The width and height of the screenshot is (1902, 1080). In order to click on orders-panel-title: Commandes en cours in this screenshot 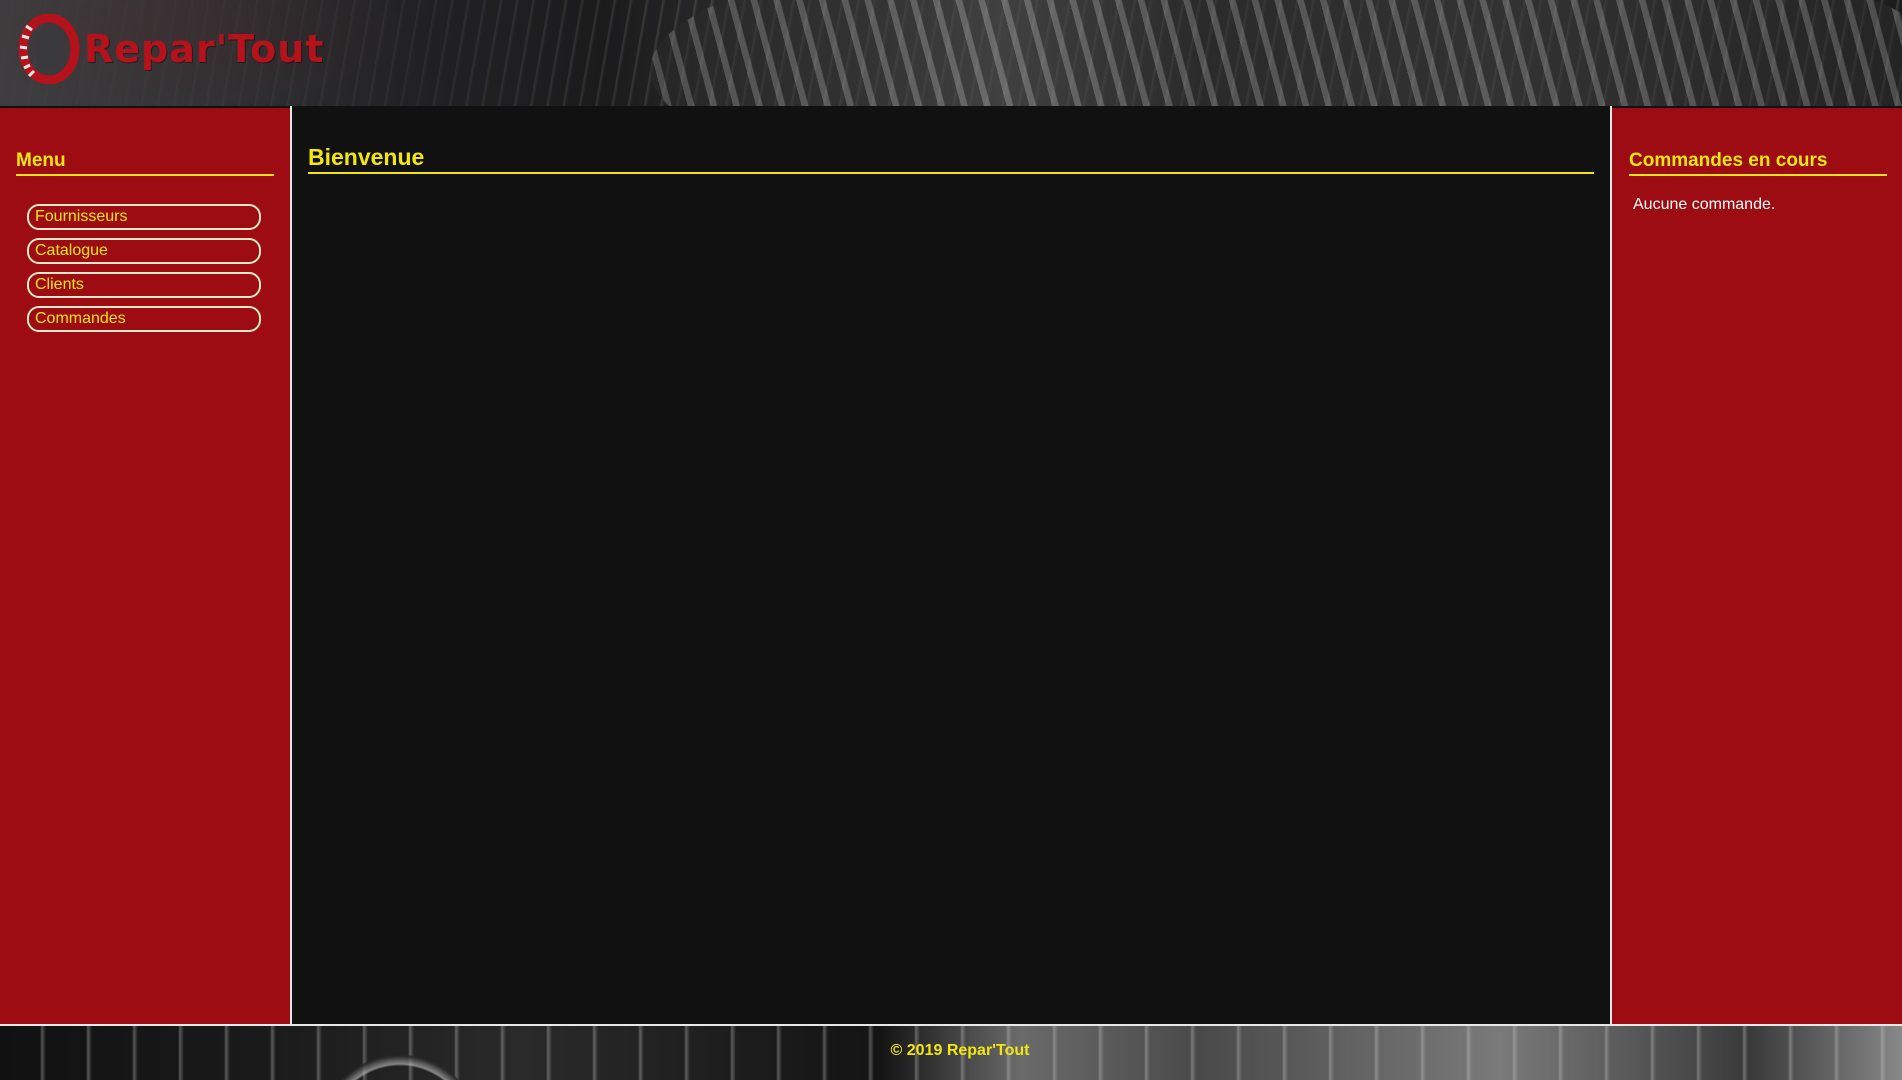, I will do `click(1758, 163)`.